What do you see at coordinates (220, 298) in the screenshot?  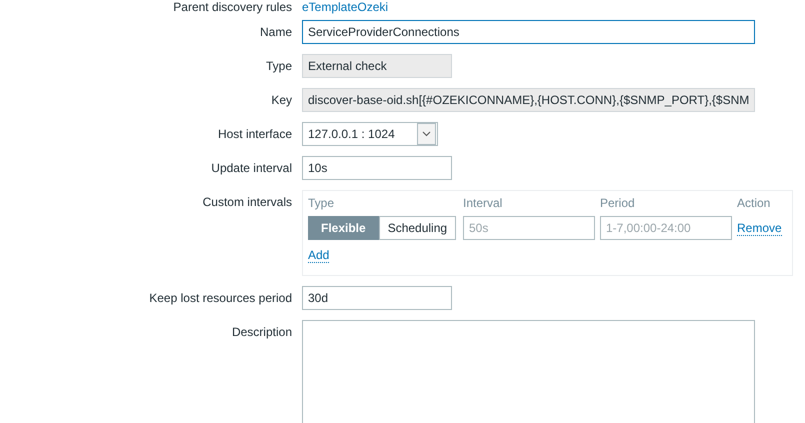 I see `field-label: Keep lost resources period` at bounding box center [220, 298].